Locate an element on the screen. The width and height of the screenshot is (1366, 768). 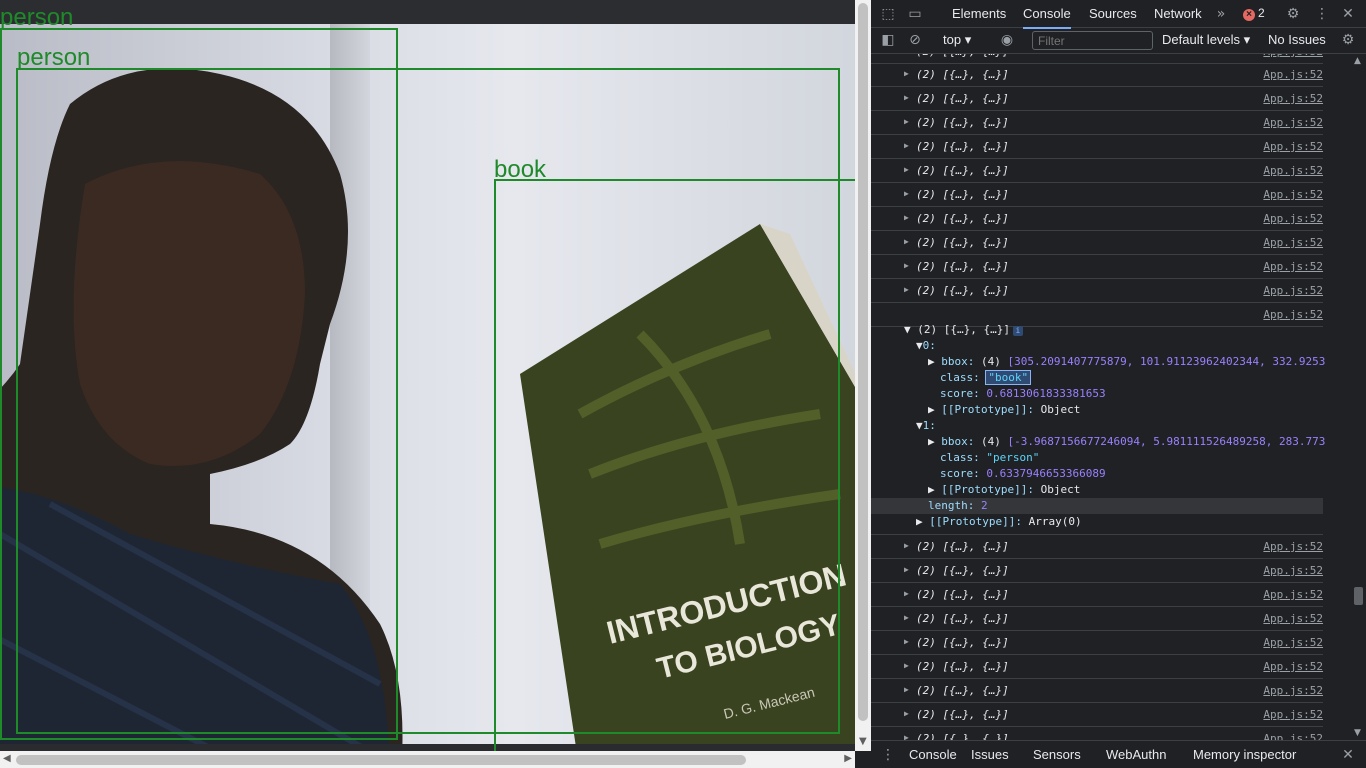
console-vertical-scrollbar: ▲ ▼ is located at coordinates (1358, 397).